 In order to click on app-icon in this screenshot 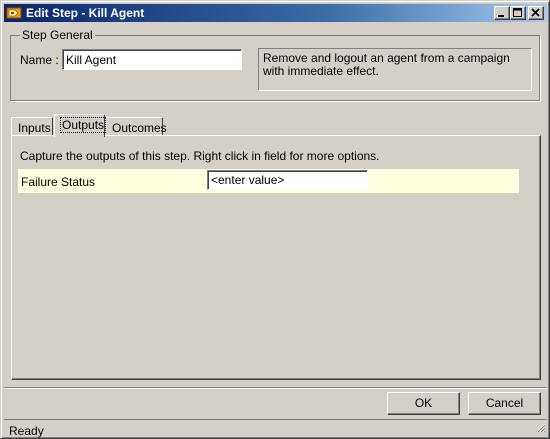, I will do `click(14, 13)`.